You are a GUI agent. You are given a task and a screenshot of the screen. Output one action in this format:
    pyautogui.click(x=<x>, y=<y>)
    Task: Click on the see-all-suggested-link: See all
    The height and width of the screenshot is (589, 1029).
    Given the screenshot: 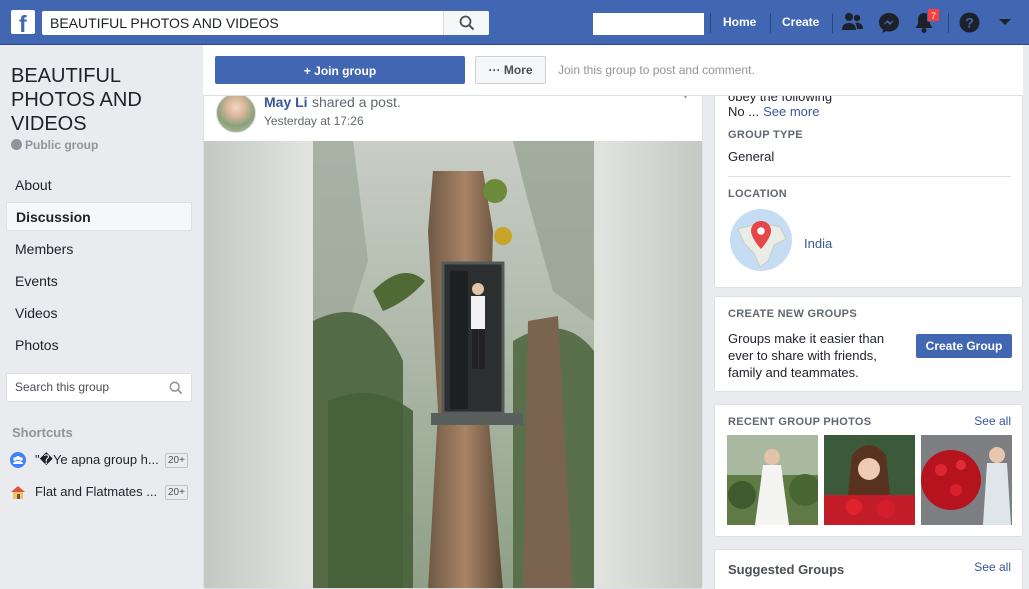 What is the action you would take?
    pyautogui.click(x=992, y=567)
    